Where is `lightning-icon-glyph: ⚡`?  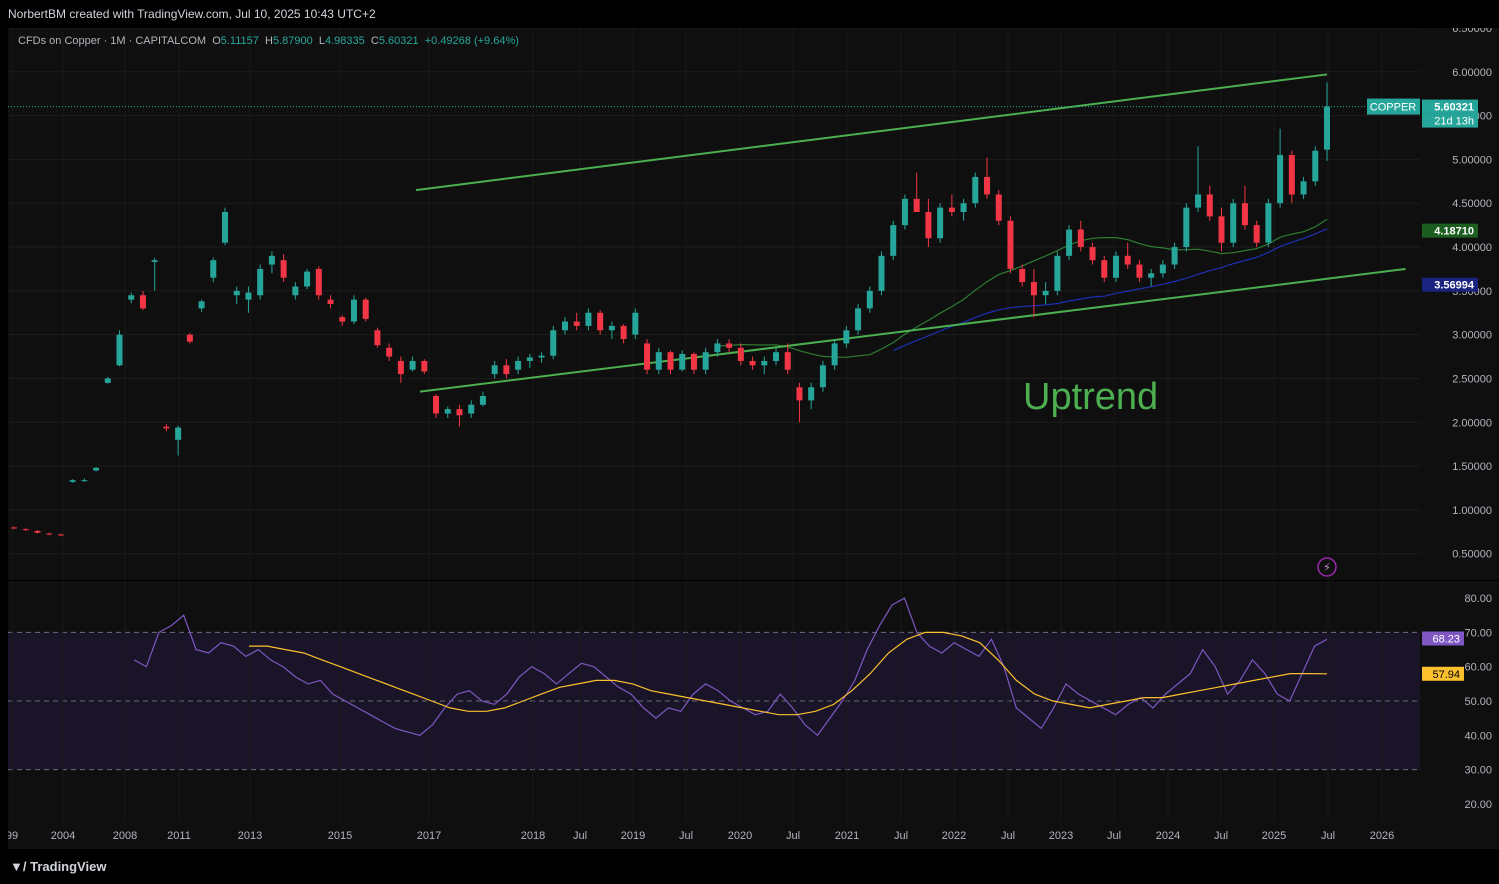 lightning-icon-glyph: ⚡ is located at coordinates (1327, 568).